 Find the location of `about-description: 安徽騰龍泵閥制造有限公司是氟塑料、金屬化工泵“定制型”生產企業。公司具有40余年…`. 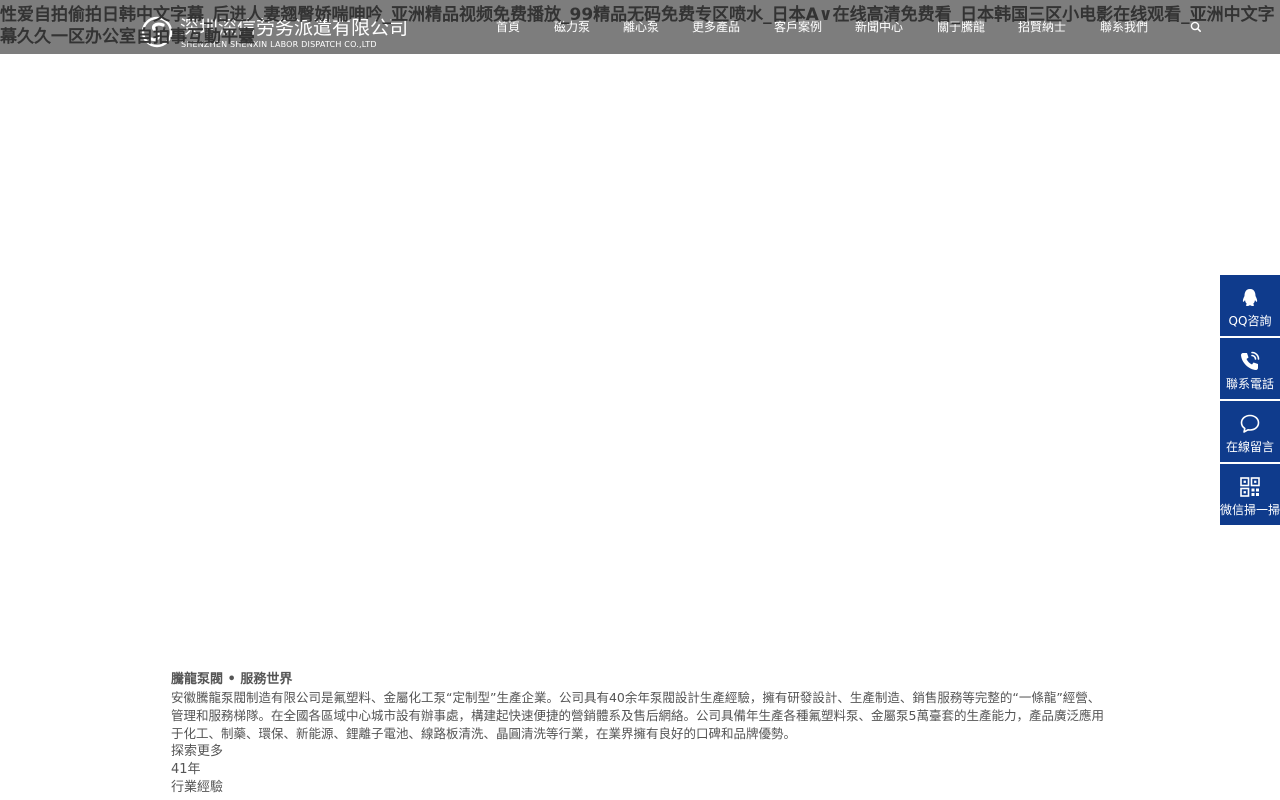

about-description: 安徽騰龍泵閥制造有限公司是氟塑料、金屬化工泵“定制型”生產企業。公司具有40余年… is located at coordinates (637, 715).